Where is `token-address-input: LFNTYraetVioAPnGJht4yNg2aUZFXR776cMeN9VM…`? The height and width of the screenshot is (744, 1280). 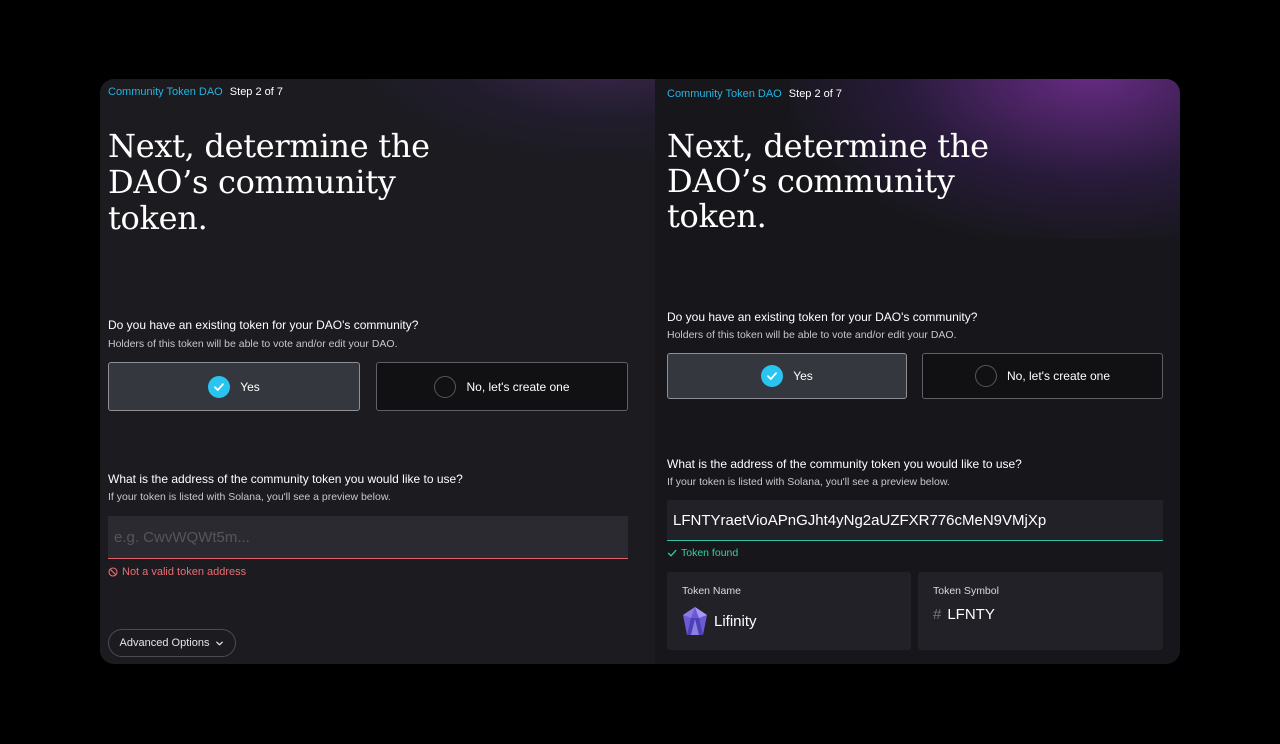
token-address-input: LFNTYraetVioAPnGJht4yNg2aUZFXR776cMeN9VM… is located at coordinates (915, 520).